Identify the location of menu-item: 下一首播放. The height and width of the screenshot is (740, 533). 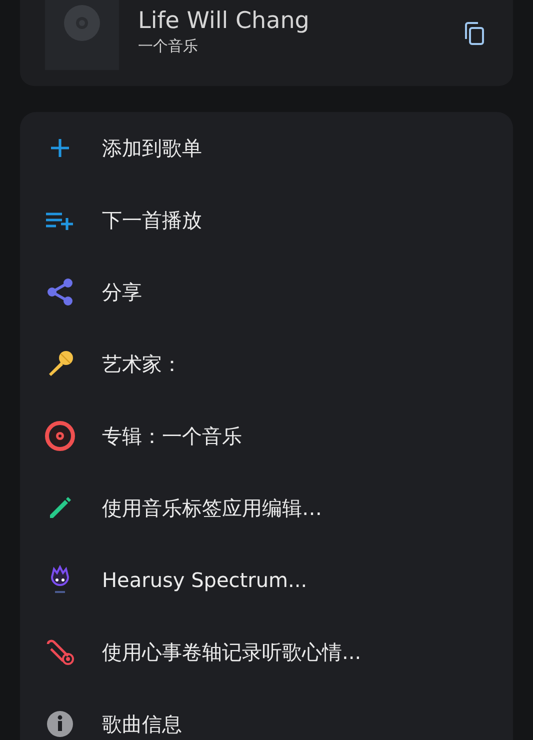
(266, 220).